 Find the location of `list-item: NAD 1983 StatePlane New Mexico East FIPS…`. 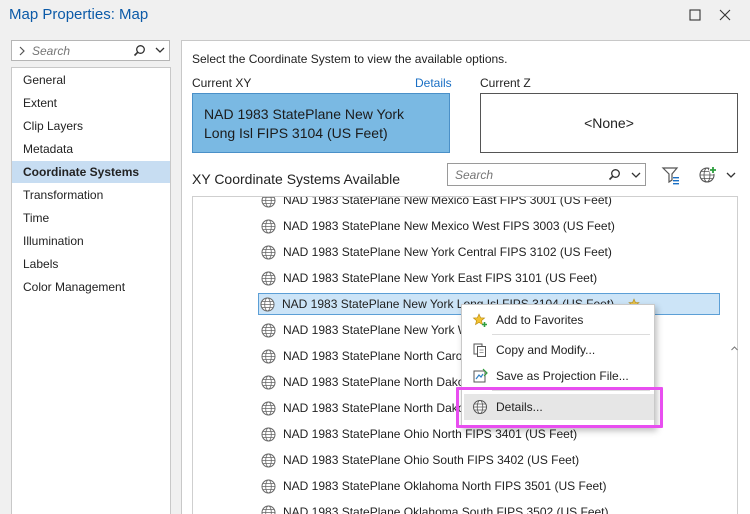

list-item: NAD 1983 StatePlane New Mexico East FIPS… is located at coordinates (489, 203).